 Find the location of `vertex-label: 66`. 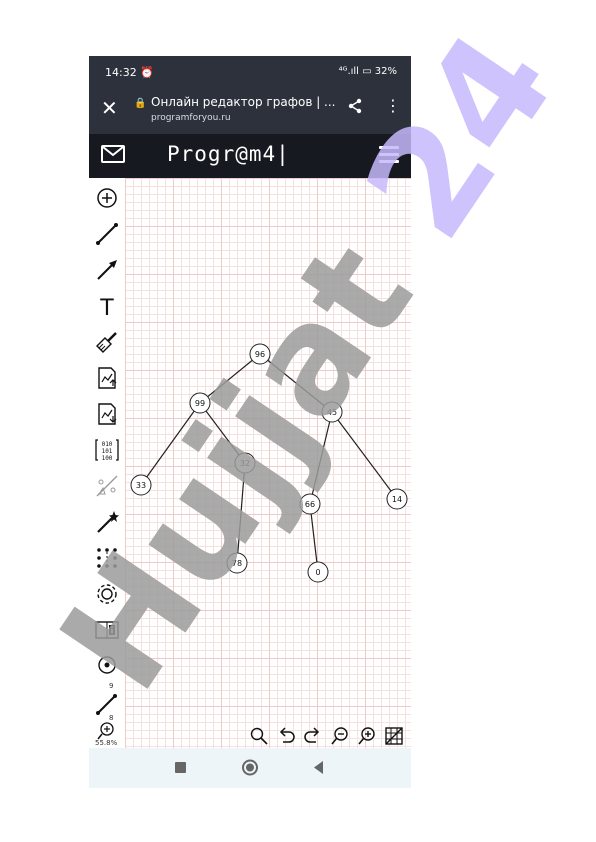

vertex-label: 66 is located at coordinates (310, 504).